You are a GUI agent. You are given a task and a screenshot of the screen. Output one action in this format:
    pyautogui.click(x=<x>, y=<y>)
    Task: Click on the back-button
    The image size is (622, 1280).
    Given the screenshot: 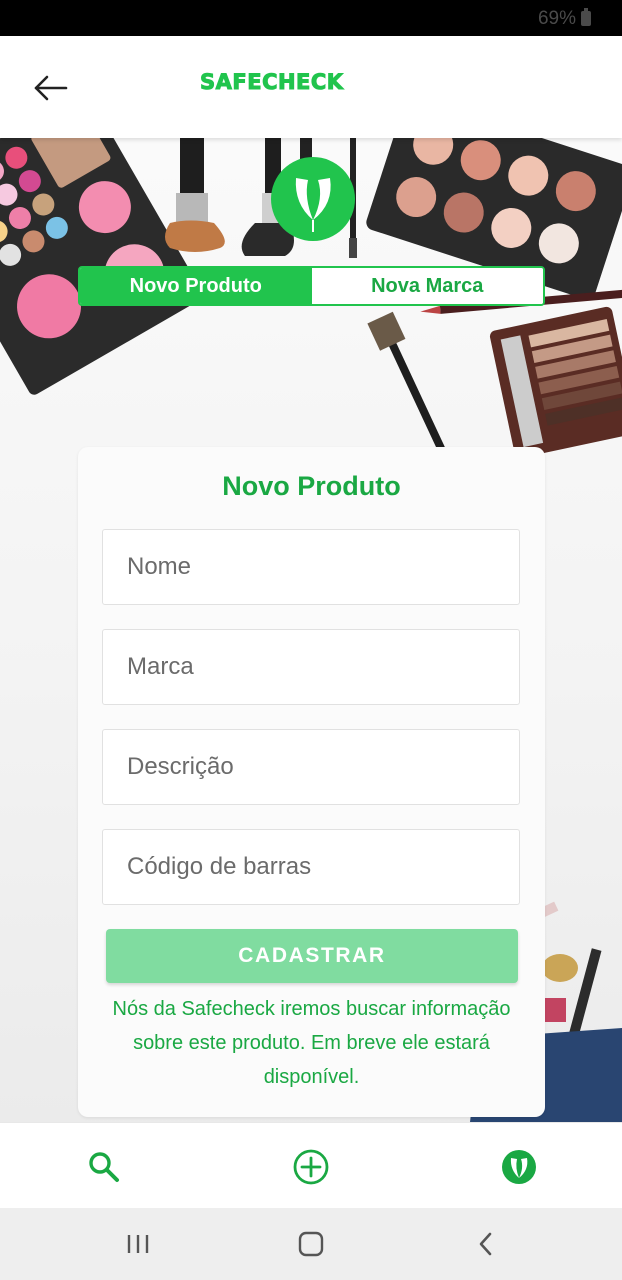 What is the action you would take?
    pyautogui.click(x=50, y=88)
    